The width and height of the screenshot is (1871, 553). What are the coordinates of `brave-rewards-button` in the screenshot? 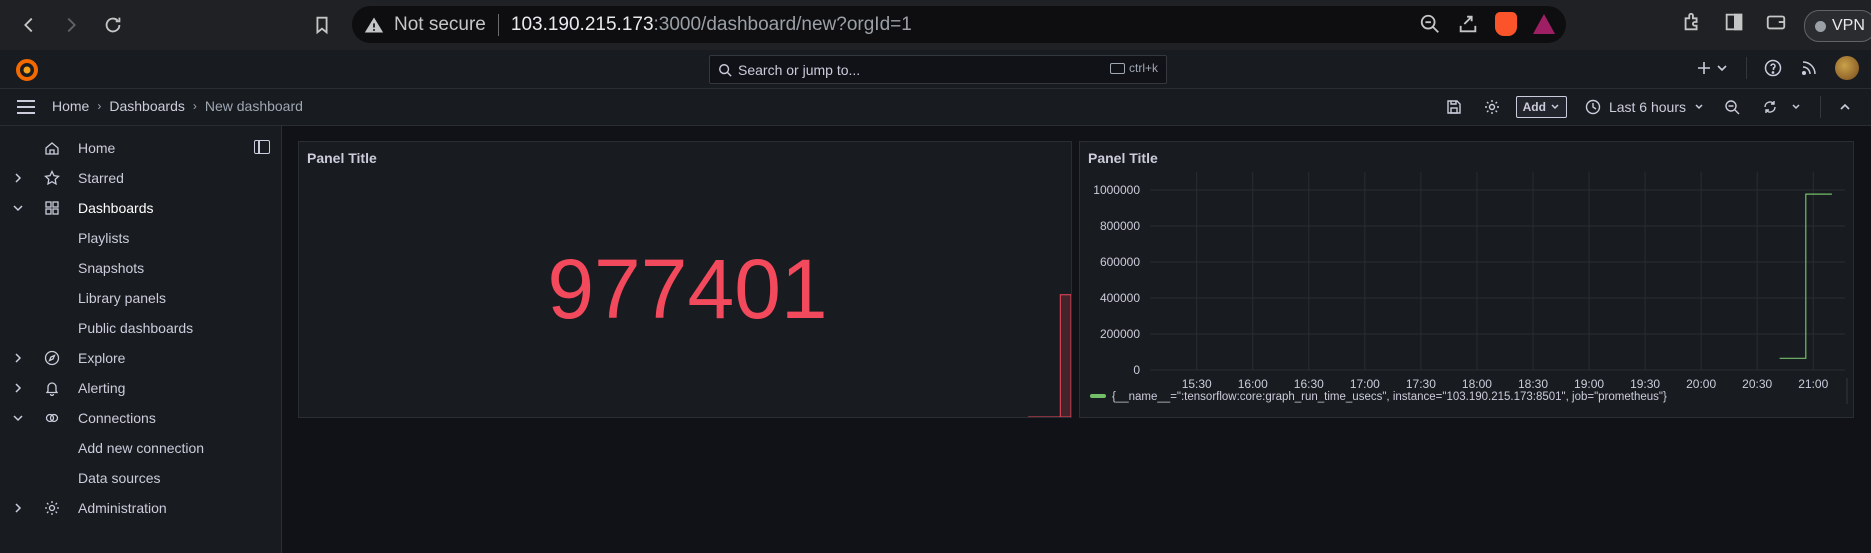 It's located at (1544, 24).